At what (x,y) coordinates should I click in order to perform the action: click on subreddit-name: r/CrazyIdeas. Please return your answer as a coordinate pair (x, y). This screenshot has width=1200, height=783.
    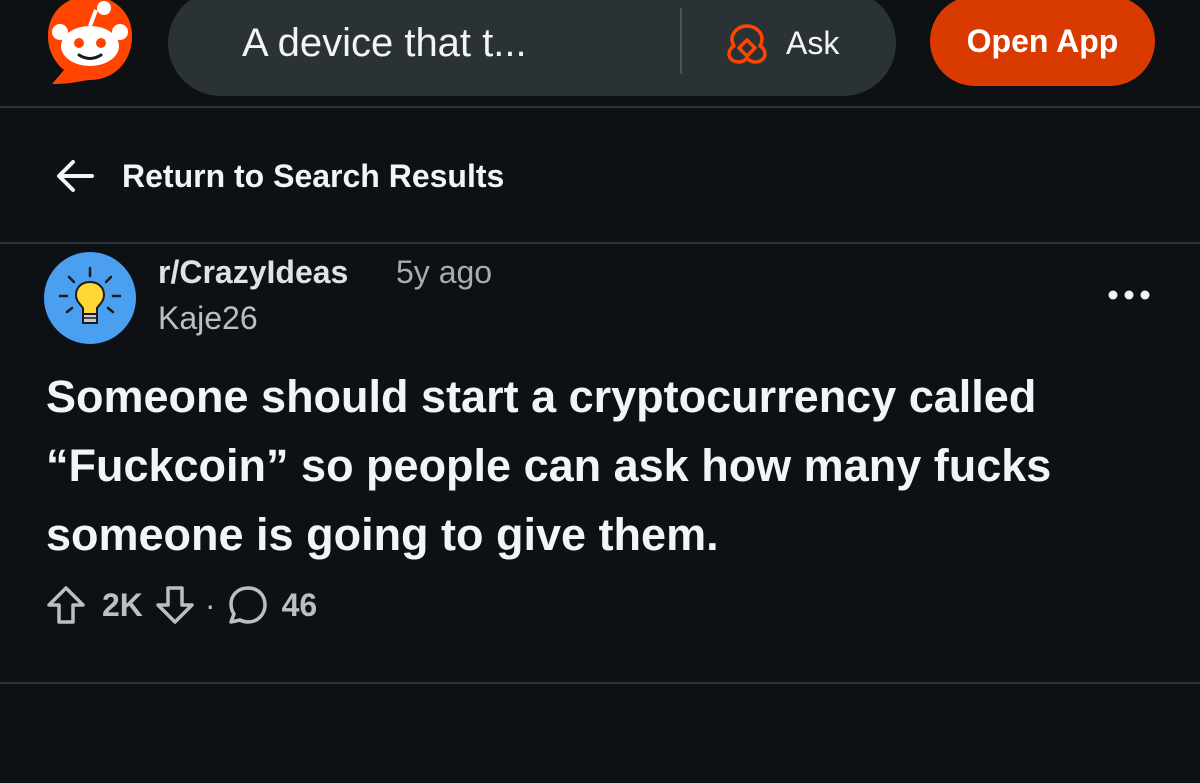
    Looking at the image, I should click on (253, 272).